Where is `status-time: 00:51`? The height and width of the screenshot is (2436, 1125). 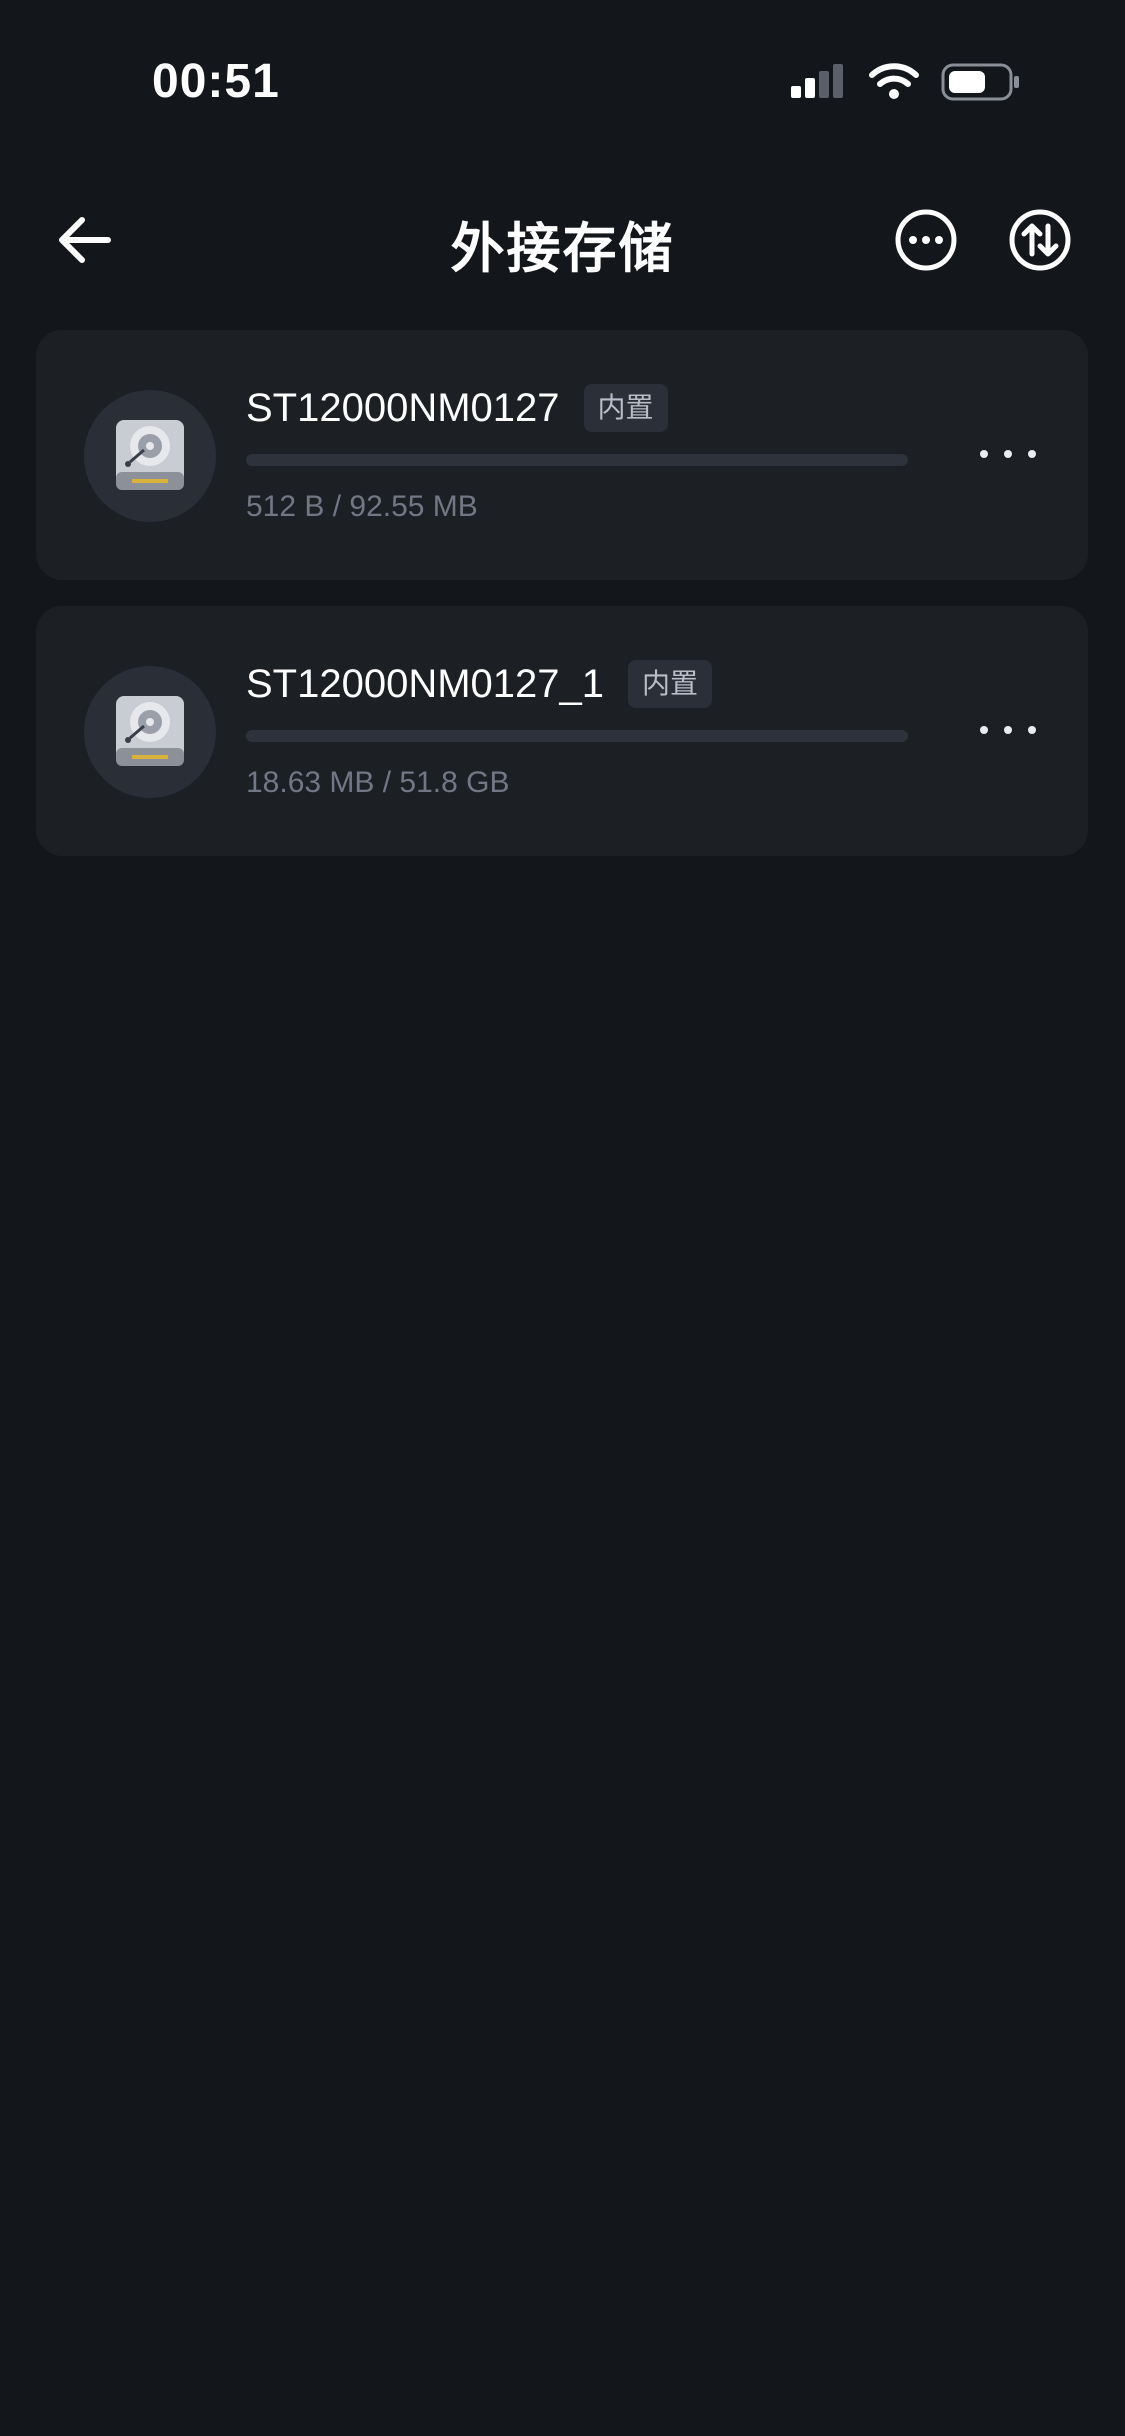 status-time: 00:51 is located at coordinates (216, 81).